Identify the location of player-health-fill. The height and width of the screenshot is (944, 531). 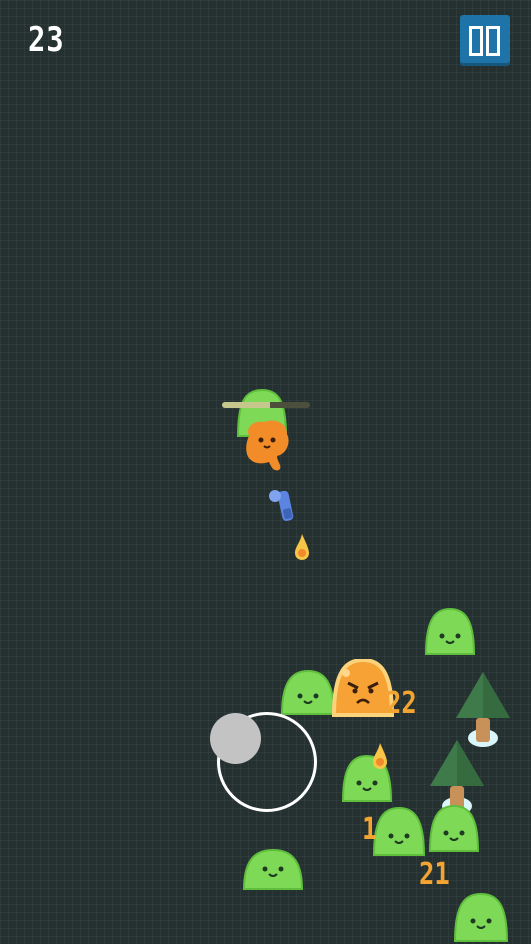
(246, 405).